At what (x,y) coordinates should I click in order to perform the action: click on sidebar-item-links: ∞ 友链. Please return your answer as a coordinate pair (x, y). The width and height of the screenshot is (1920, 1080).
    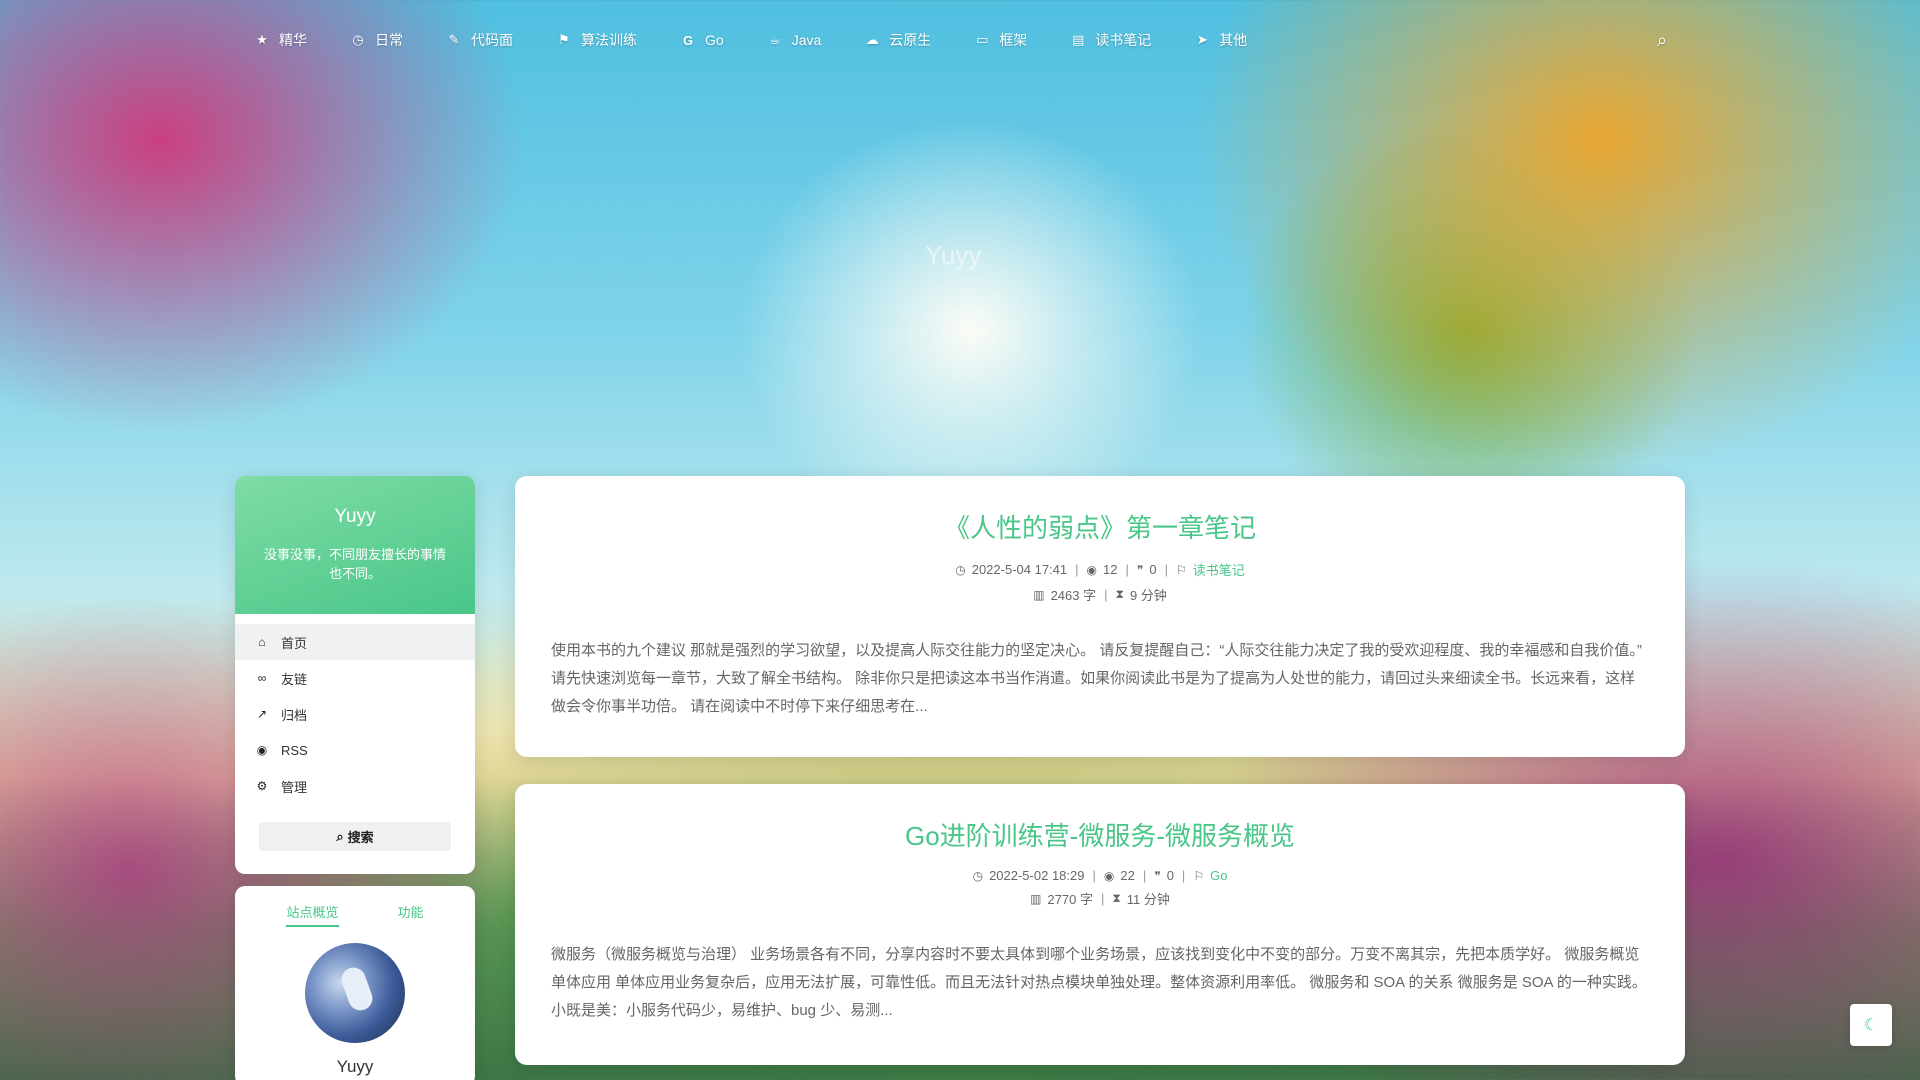
    Looking at the image, I should click on (355, 678).